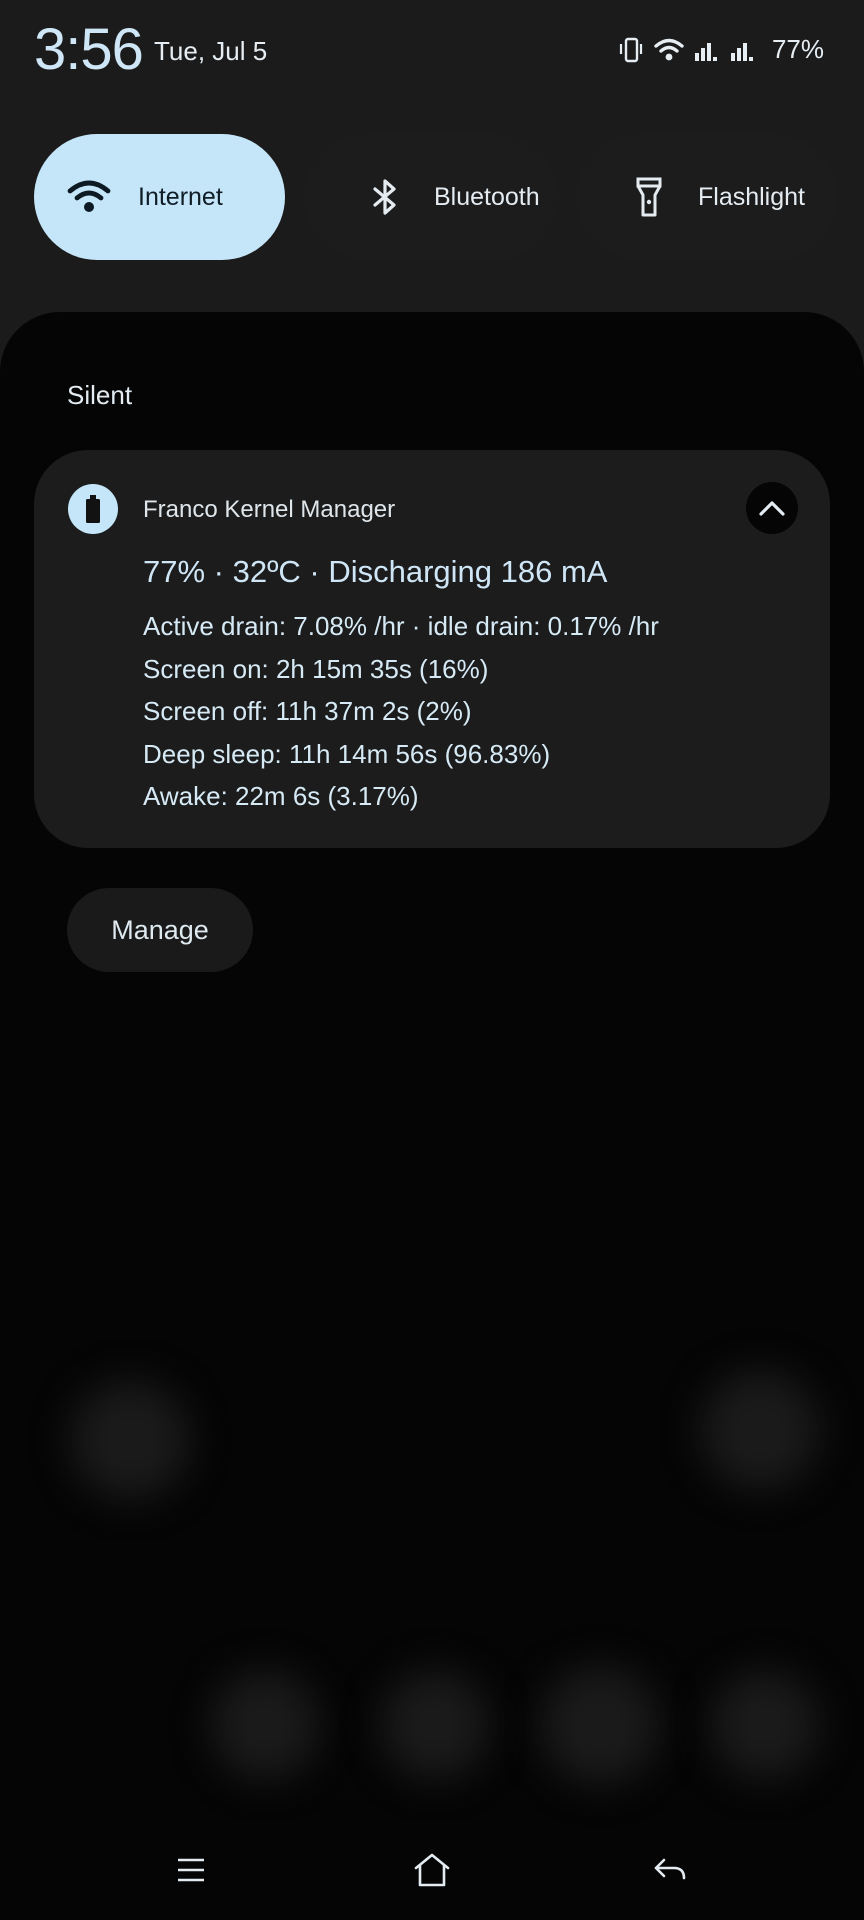 This screenshot has width=864, height=1920. Describe the element at coordinates (89, 49) in the screenshot. I see `clock: 3:56` at that location.